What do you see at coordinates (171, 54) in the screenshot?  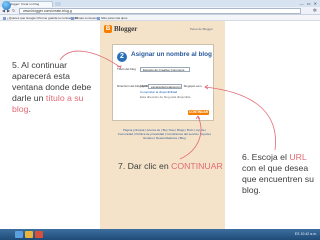 I see `form-title: Asignar un nombre al blog` at bounding box center [171, 54].